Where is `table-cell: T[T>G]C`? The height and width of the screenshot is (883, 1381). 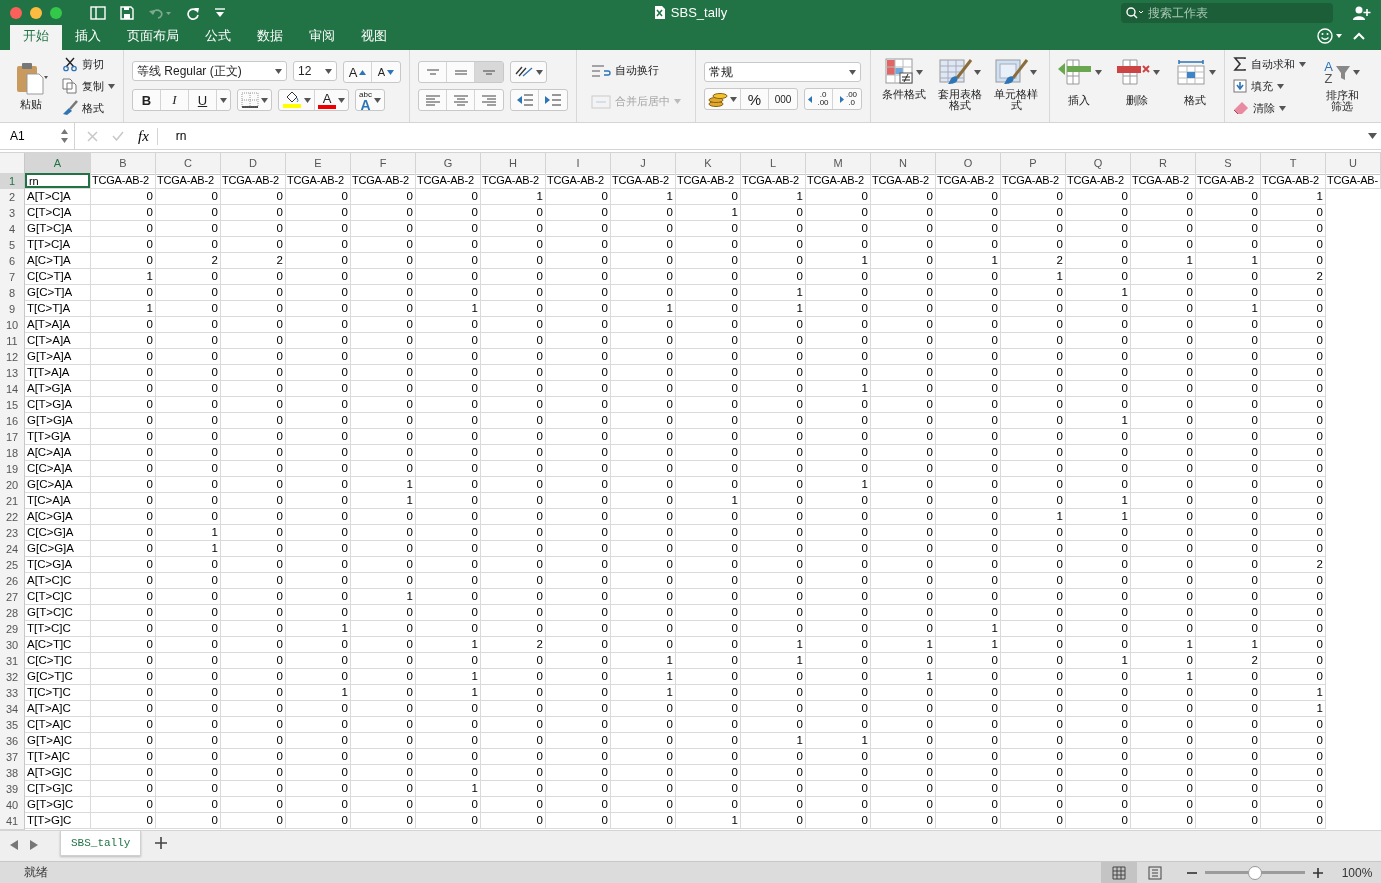
table-cell: T[T>G]C is located at coordinates (58, 821).